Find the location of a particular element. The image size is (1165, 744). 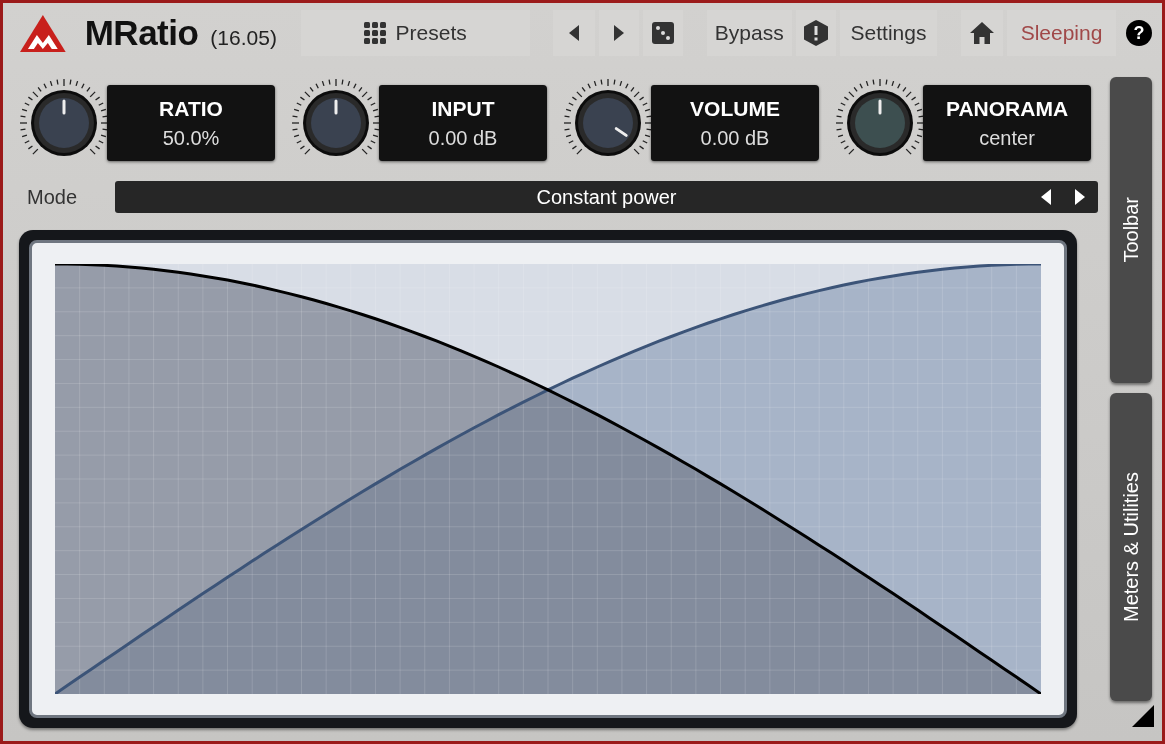

random-button is located at coordinates (662, 33).